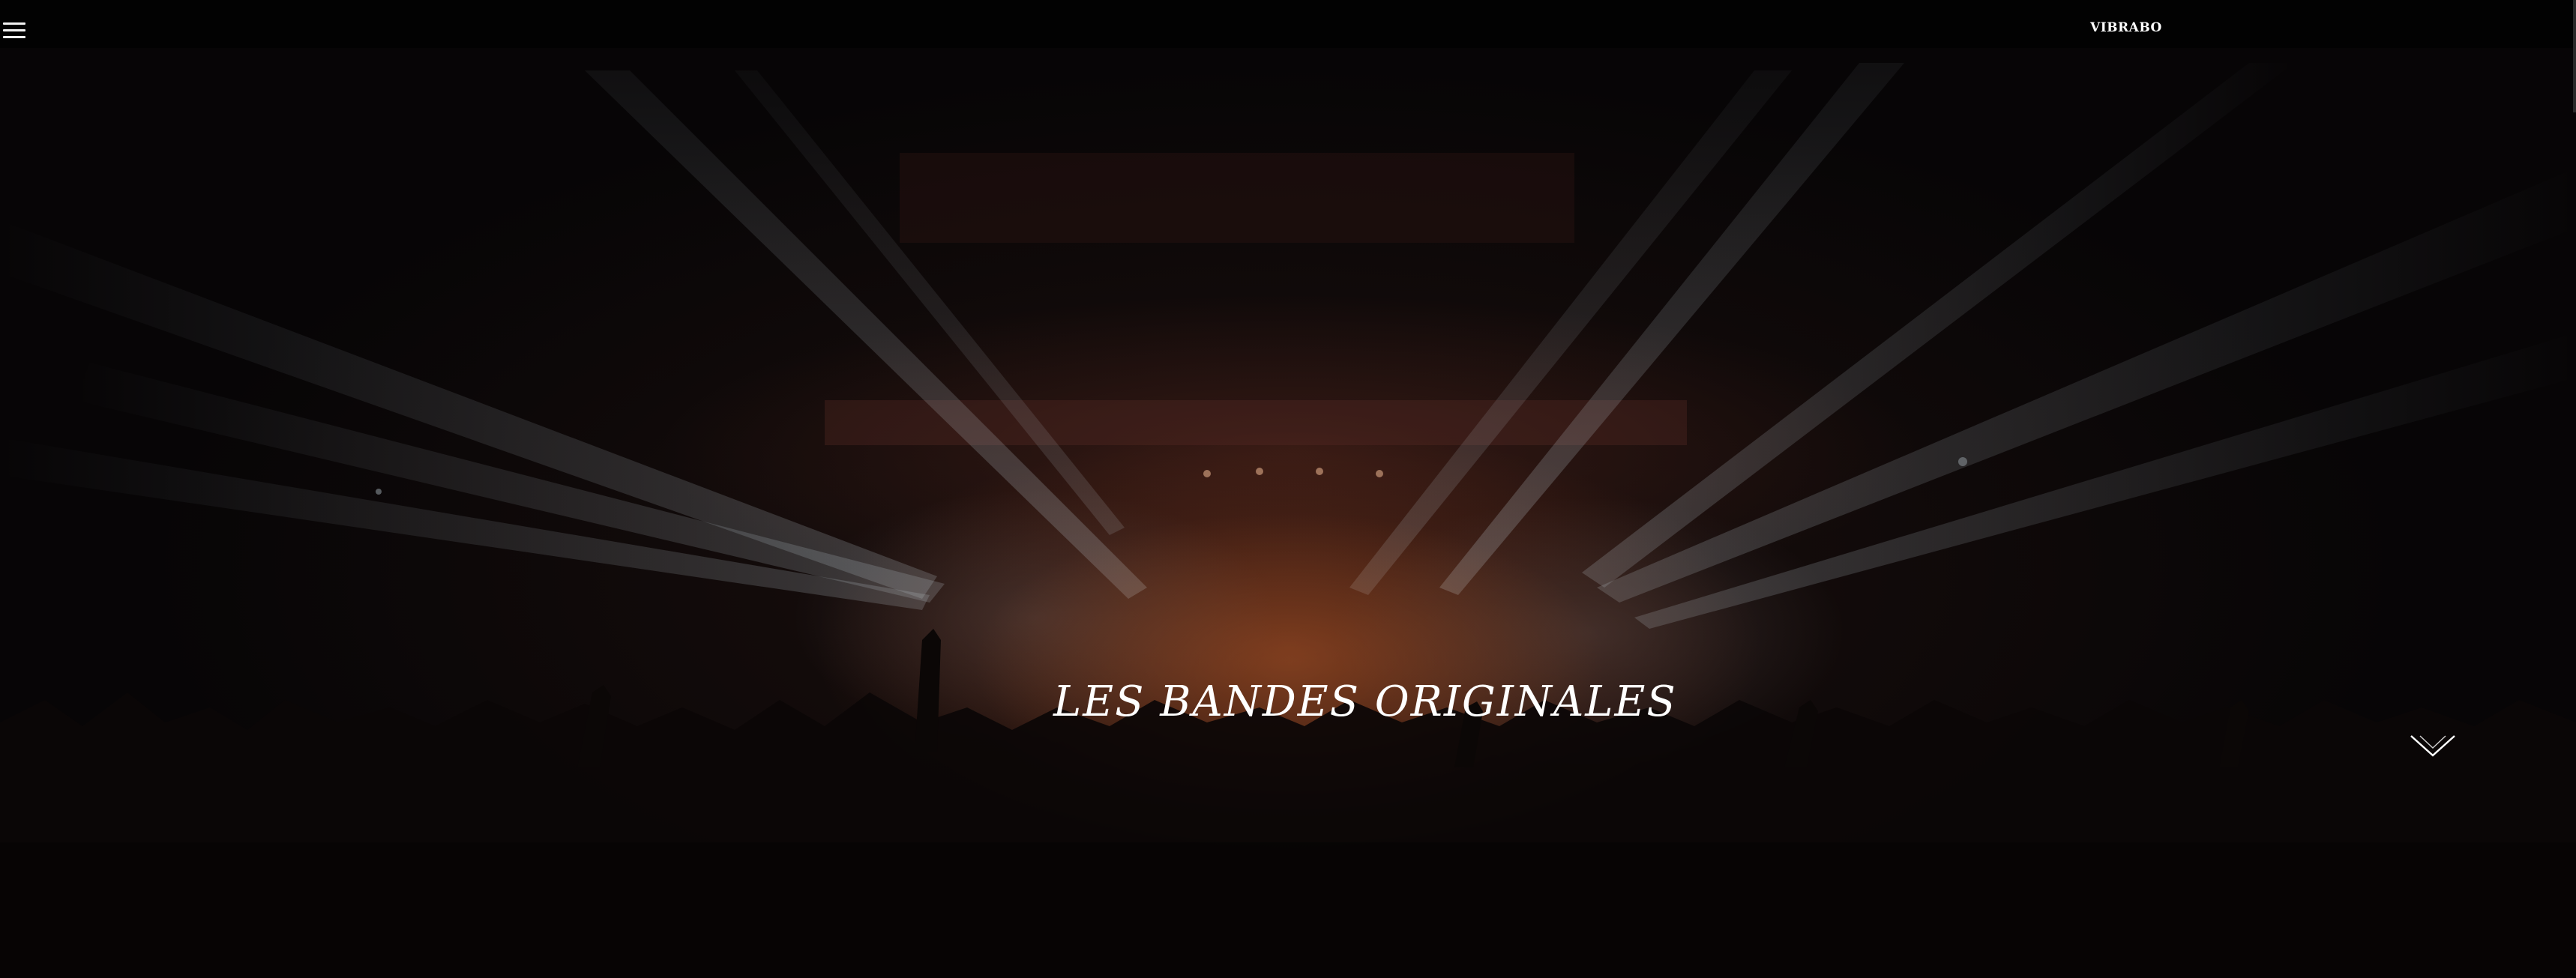 The image size is (2576, 978). Describe the element at coordinates (2575, 56) in the screenshot. I see `scrollbar-edge` at that location.